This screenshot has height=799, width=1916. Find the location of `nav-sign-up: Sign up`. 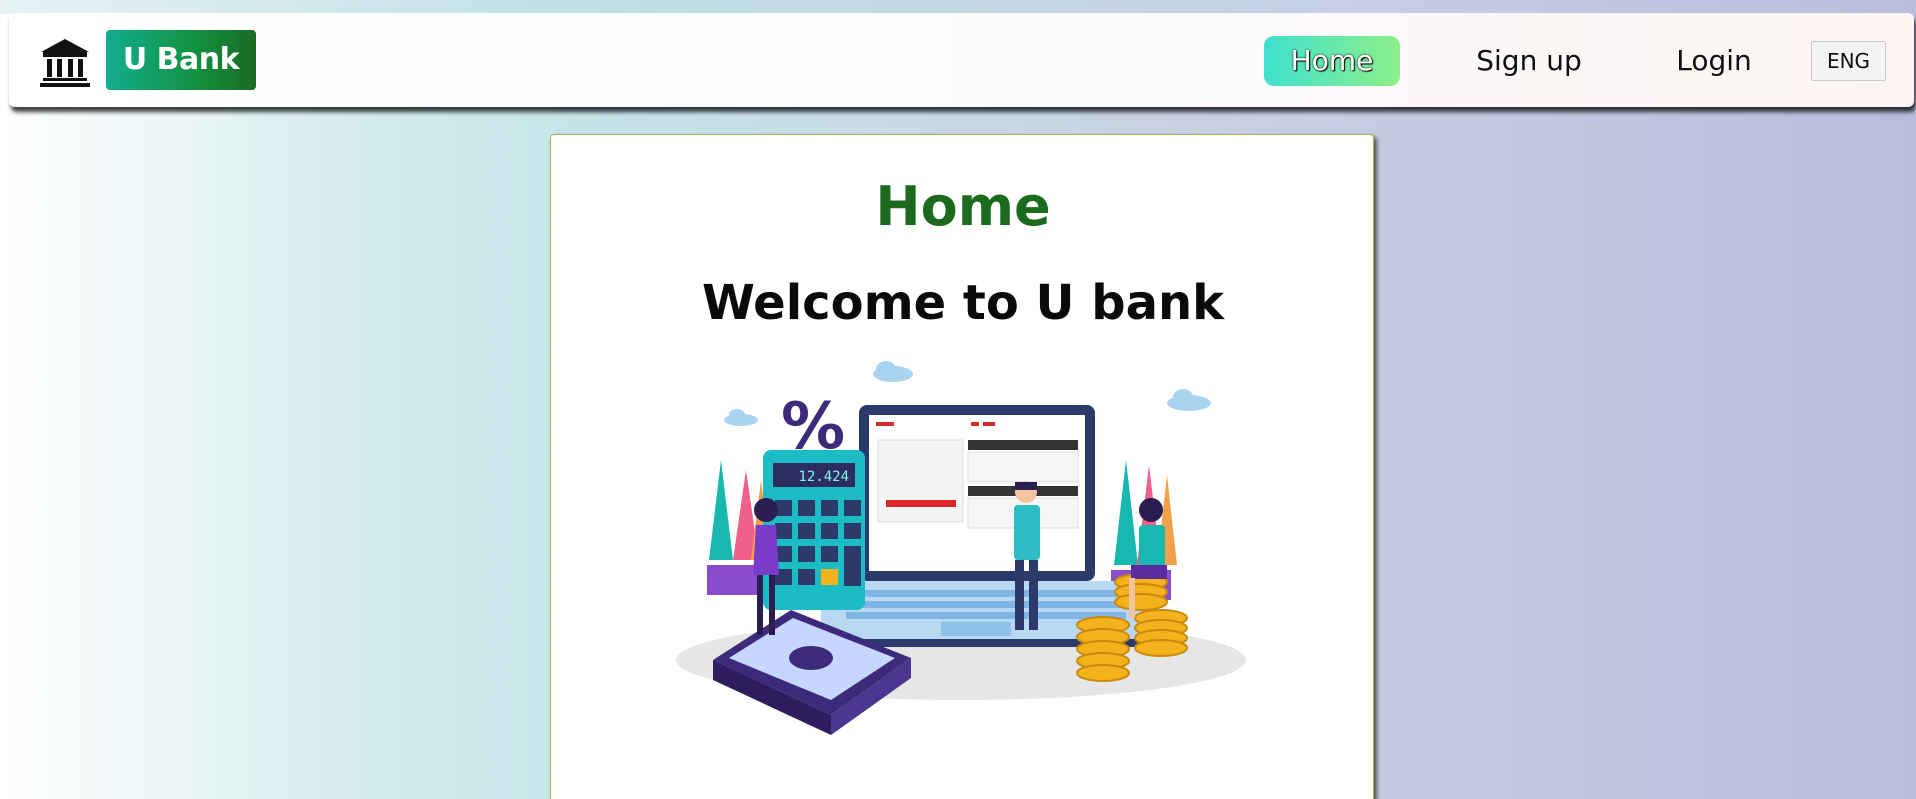

nav-sign-up: Sign up is located at coordinates (1529, 61).